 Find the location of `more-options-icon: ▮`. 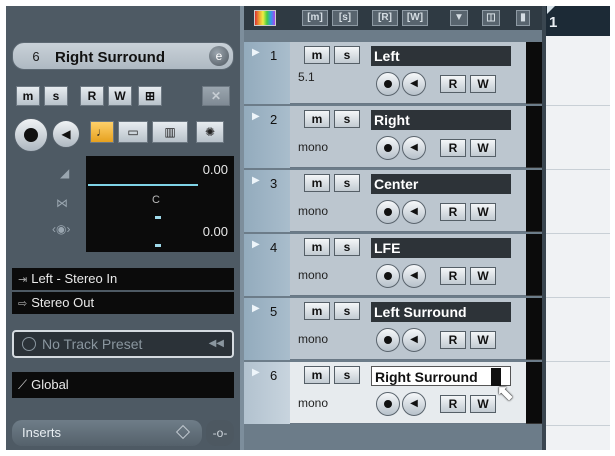

more-options-icon: ▮ is located at coordinates (523, 18).